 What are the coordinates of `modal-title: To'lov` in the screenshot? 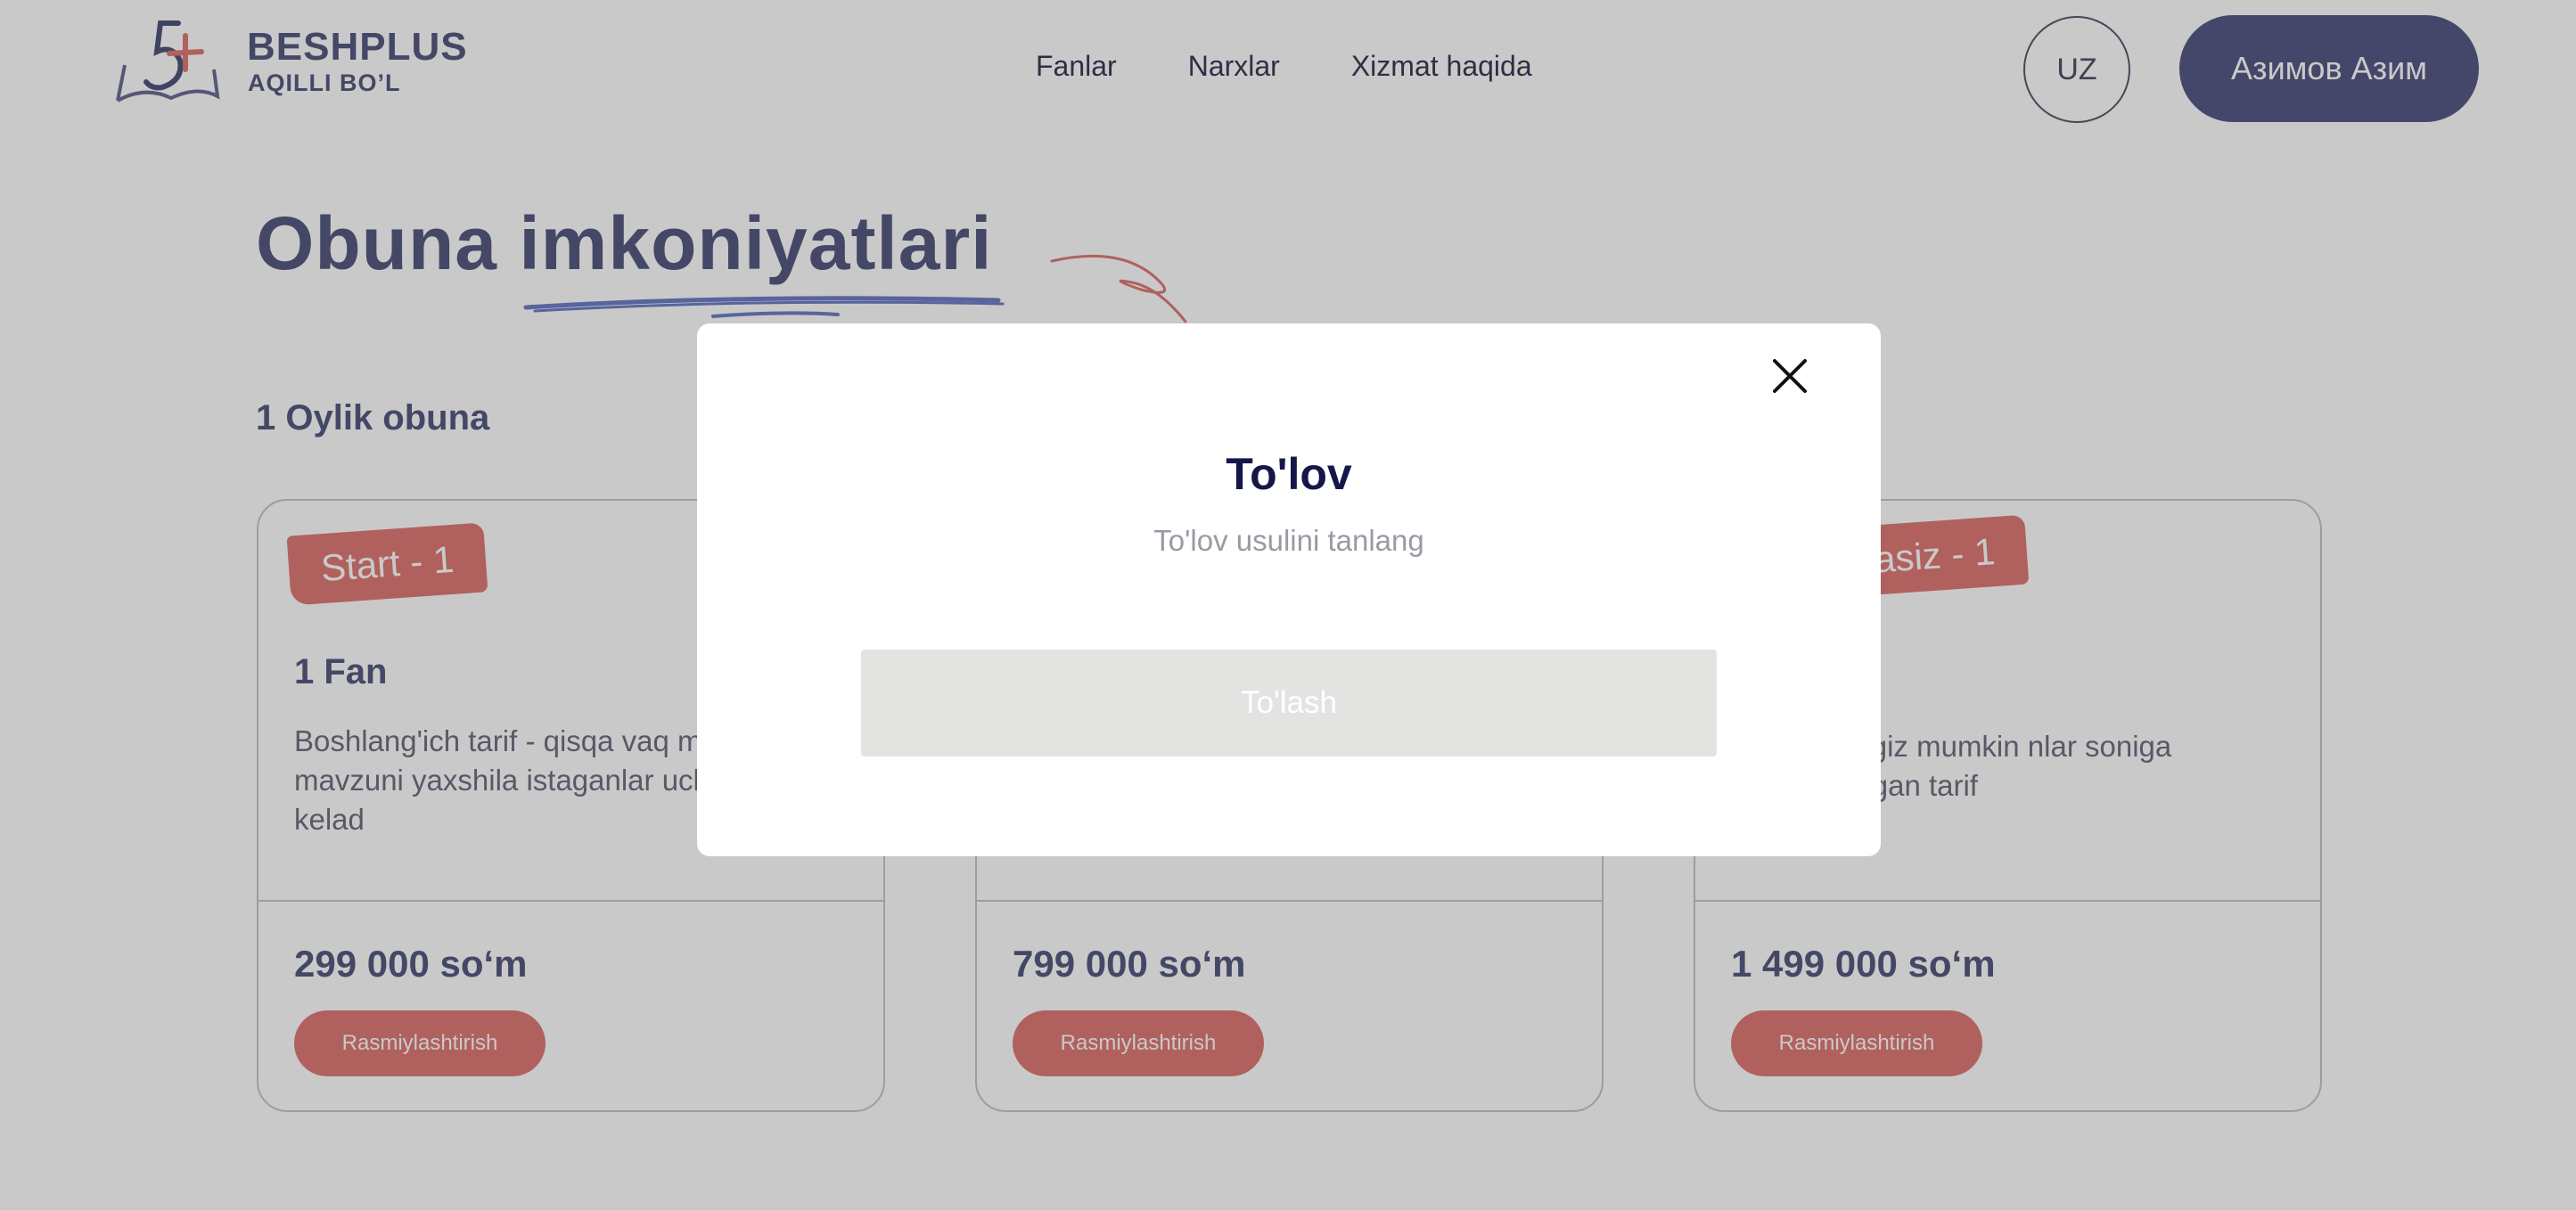 It's located at (1289, 474).